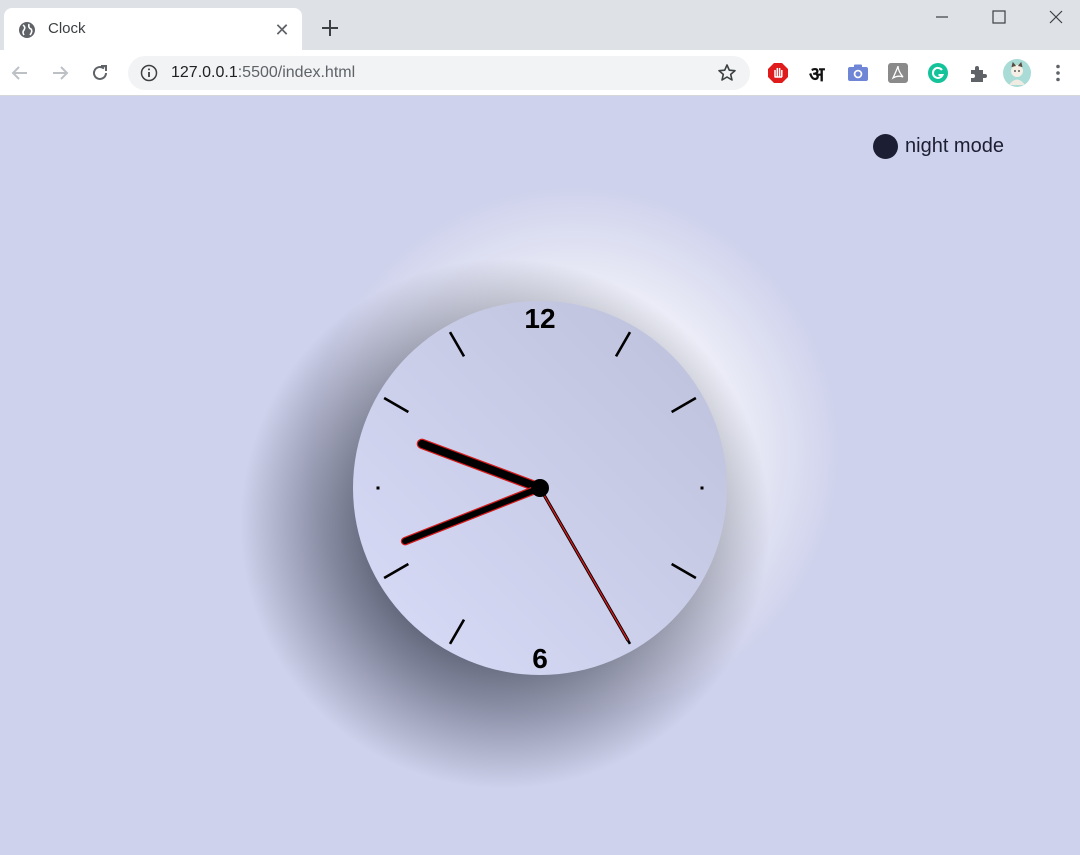 The height and width of the screenshot is (855, 1080). What do you see at coordinates (60, 73) in the screenshot?
I see `forward-icon` at bounding box center [60, 73].